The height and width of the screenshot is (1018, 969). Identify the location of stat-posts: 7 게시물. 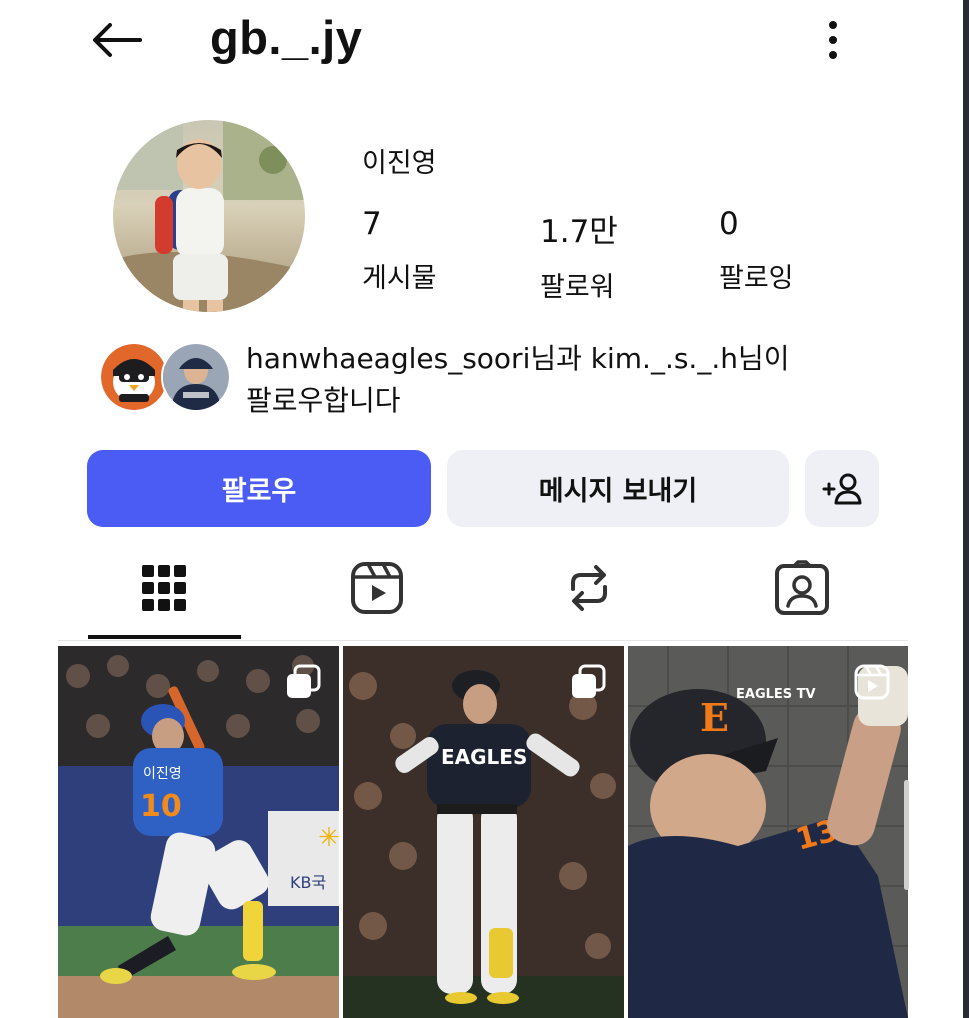
(399, 250).